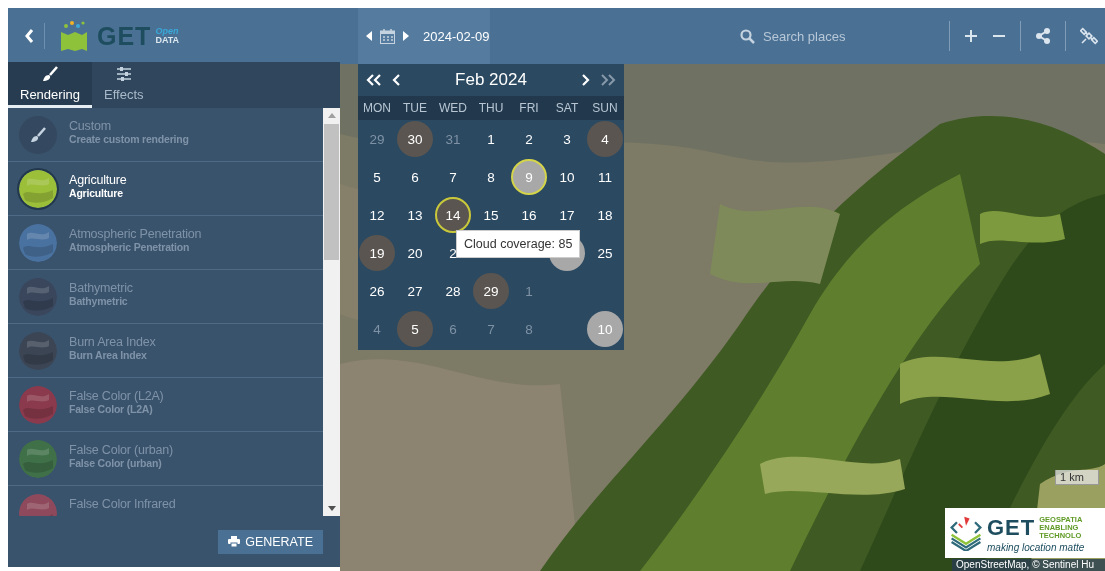 The height and width of the screenshot is (571, 1105). Describe the element at coordinates (529, 108) in the screenshot. I see `weekday-label: FRI` at that location.